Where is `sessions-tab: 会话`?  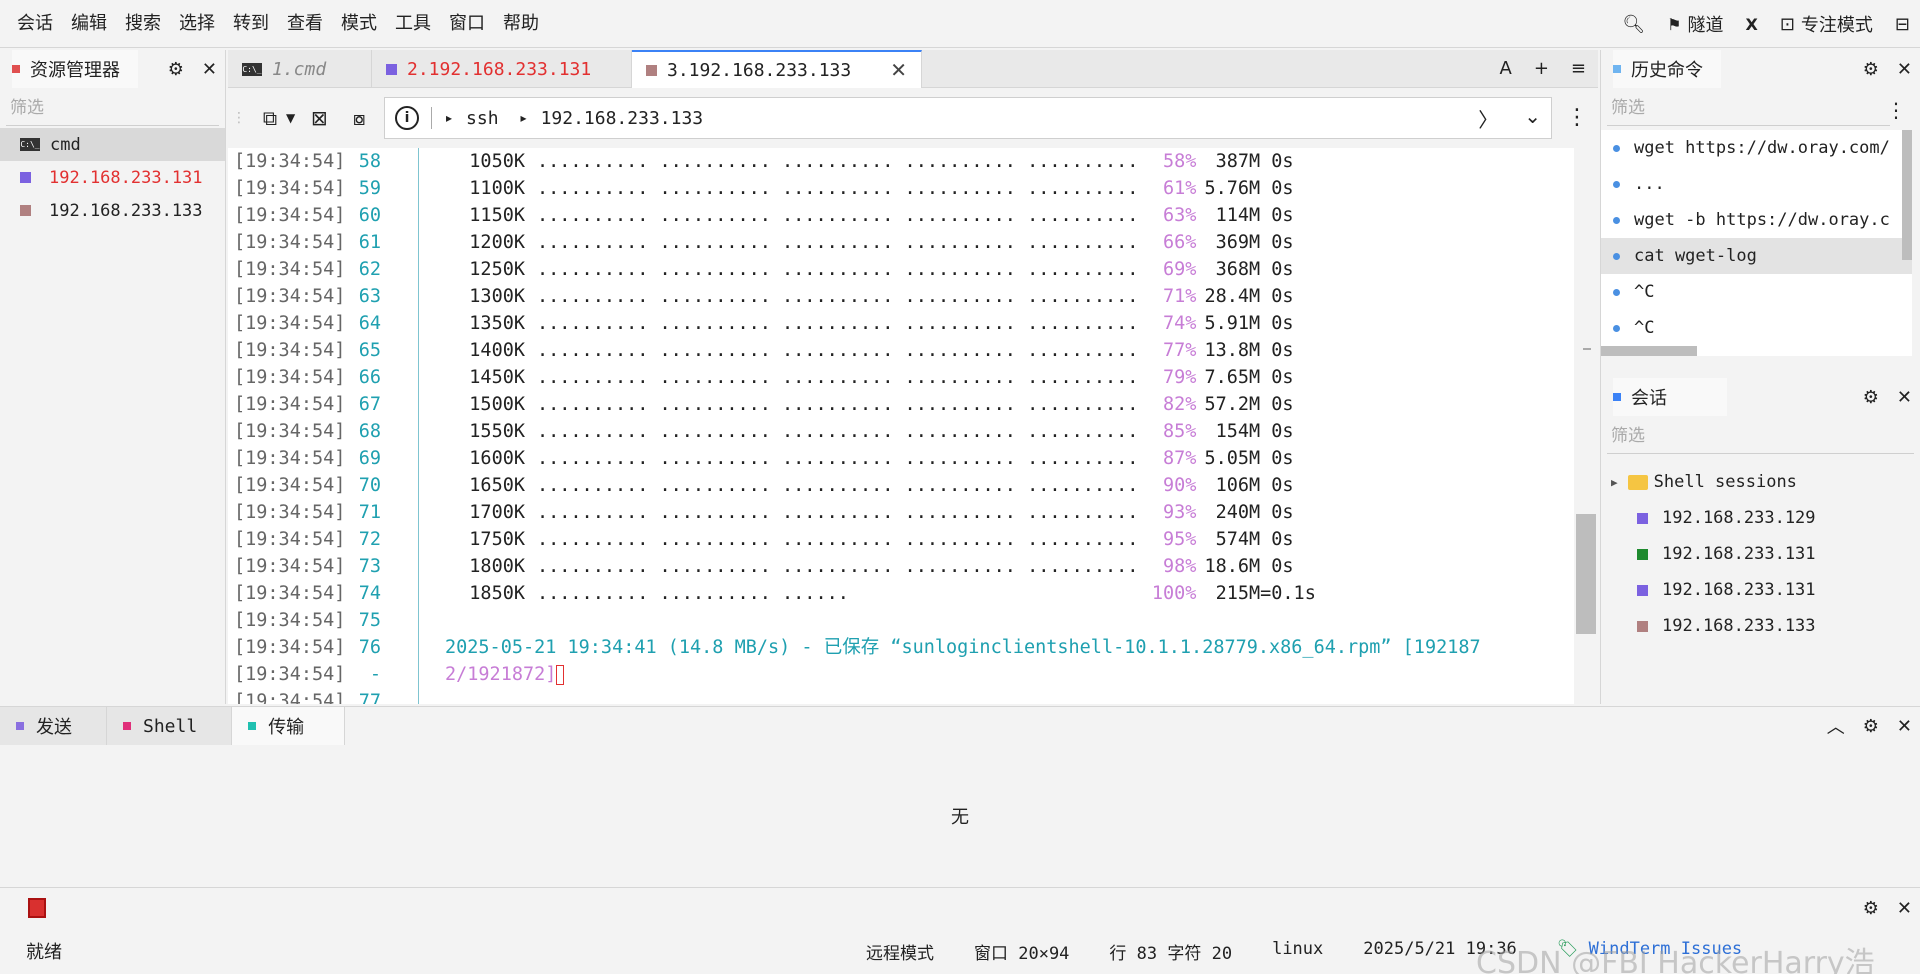 sessions-tab: 会话 is located at coordinates (1670, 397).